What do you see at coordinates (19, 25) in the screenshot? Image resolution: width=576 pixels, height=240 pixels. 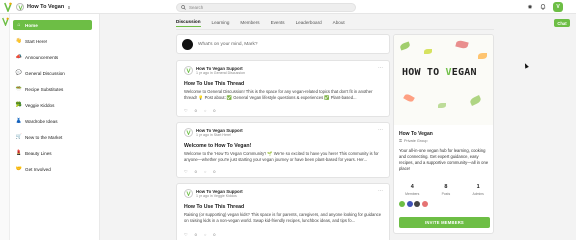 I see `sidebar-item-icon: ⌂` at bounding box center [19, 25].